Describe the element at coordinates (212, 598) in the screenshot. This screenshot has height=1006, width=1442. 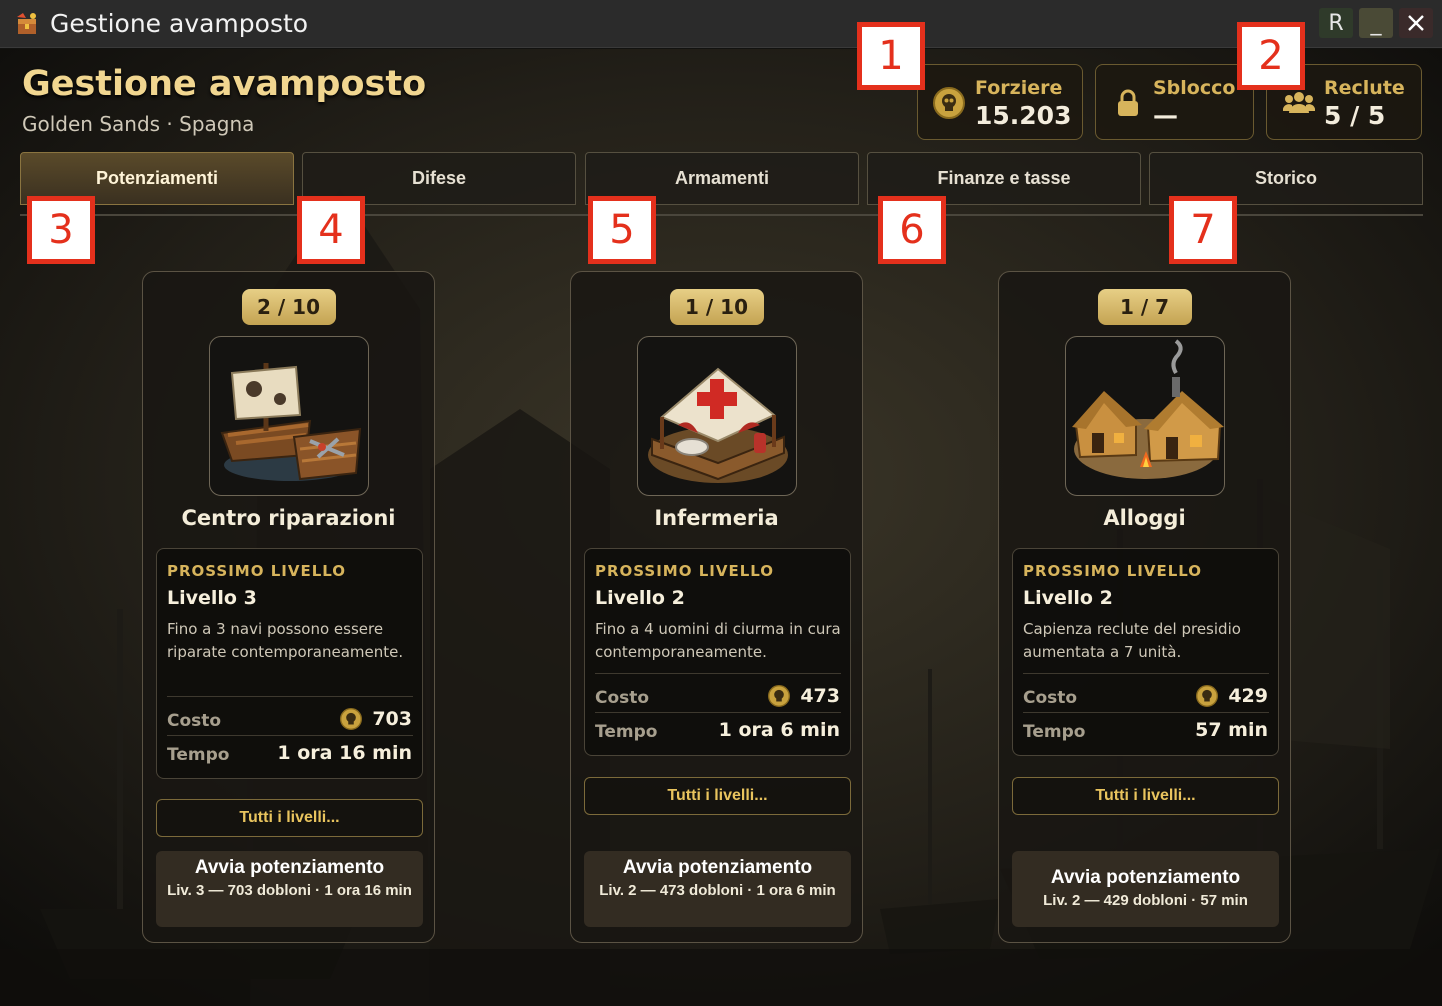
I see `next-level-title: Livello 3` at that location.